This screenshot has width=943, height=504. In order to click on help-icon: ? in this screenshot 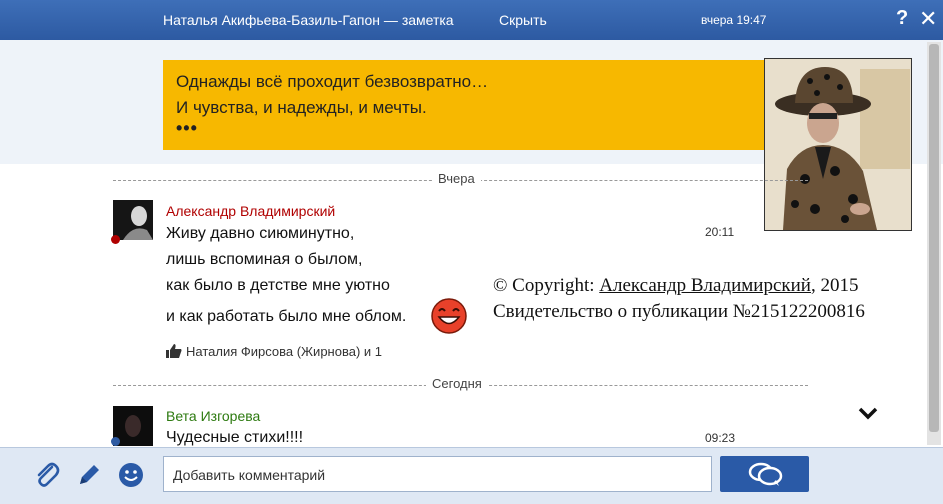, I will do `click(902, 18)`.